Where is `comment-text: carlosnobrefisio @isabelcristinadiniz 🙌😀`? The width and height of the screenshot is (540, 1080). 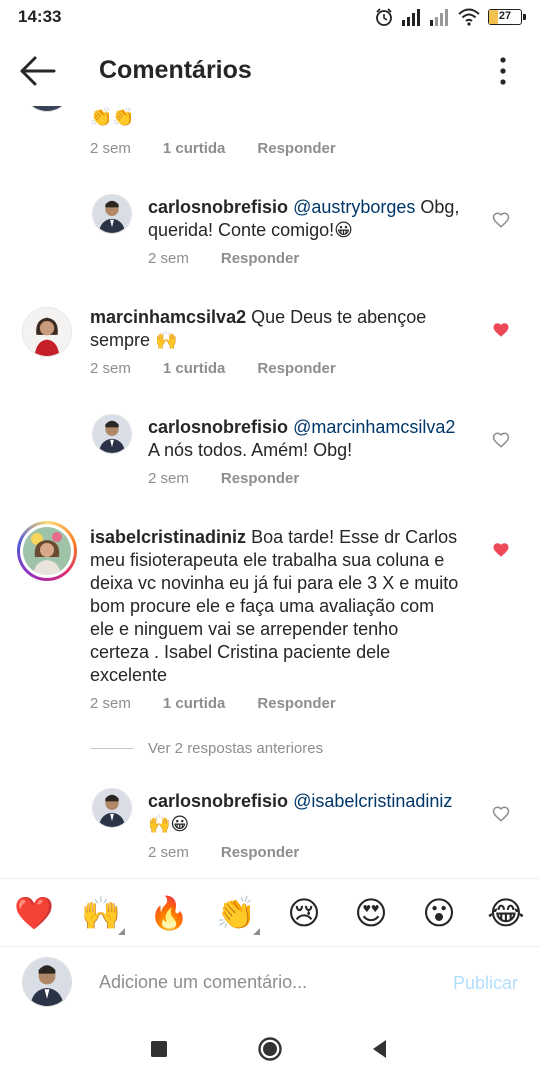 comment-text: carlosnobrefisio @isabelcristinadiniz 🙌😀 is located at coordinates (313, 813).